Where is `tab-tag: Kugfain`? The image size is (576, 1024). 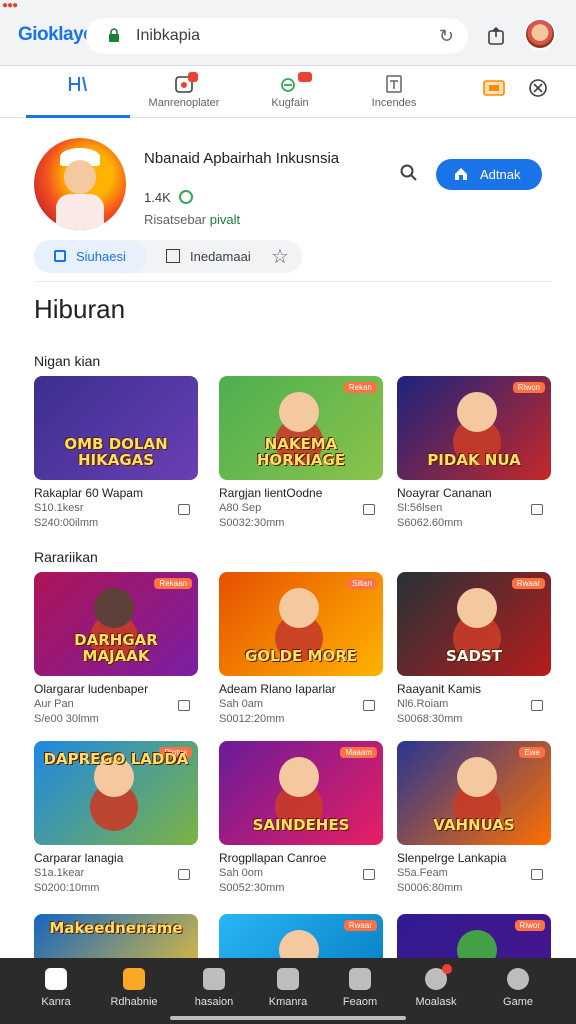 tab-tag: Kugfain is located at coordinates (290, 92).